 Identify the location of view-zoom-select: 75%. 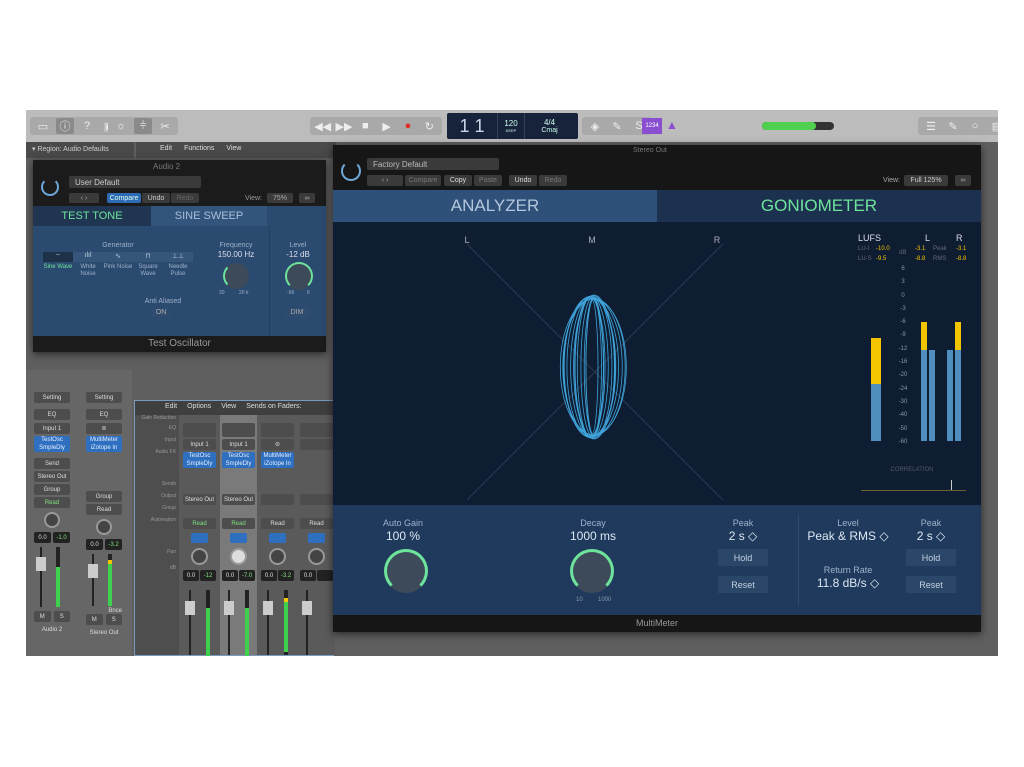
(280, 198).